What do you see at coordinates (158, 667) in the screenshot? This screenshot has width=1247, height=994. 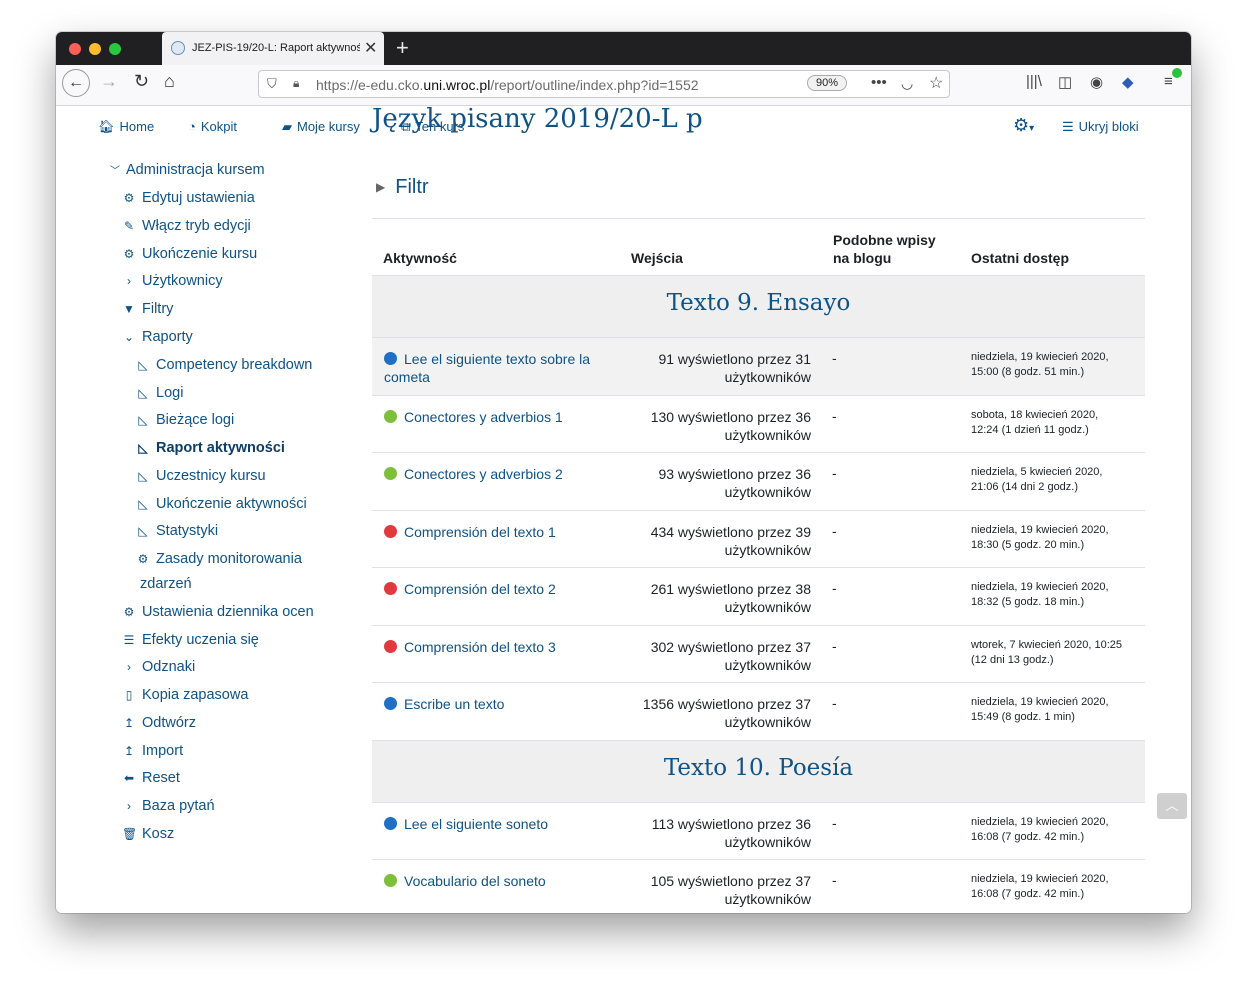 I see `sidebar-badges: › Odznaki` at bounding box center [158, 667].